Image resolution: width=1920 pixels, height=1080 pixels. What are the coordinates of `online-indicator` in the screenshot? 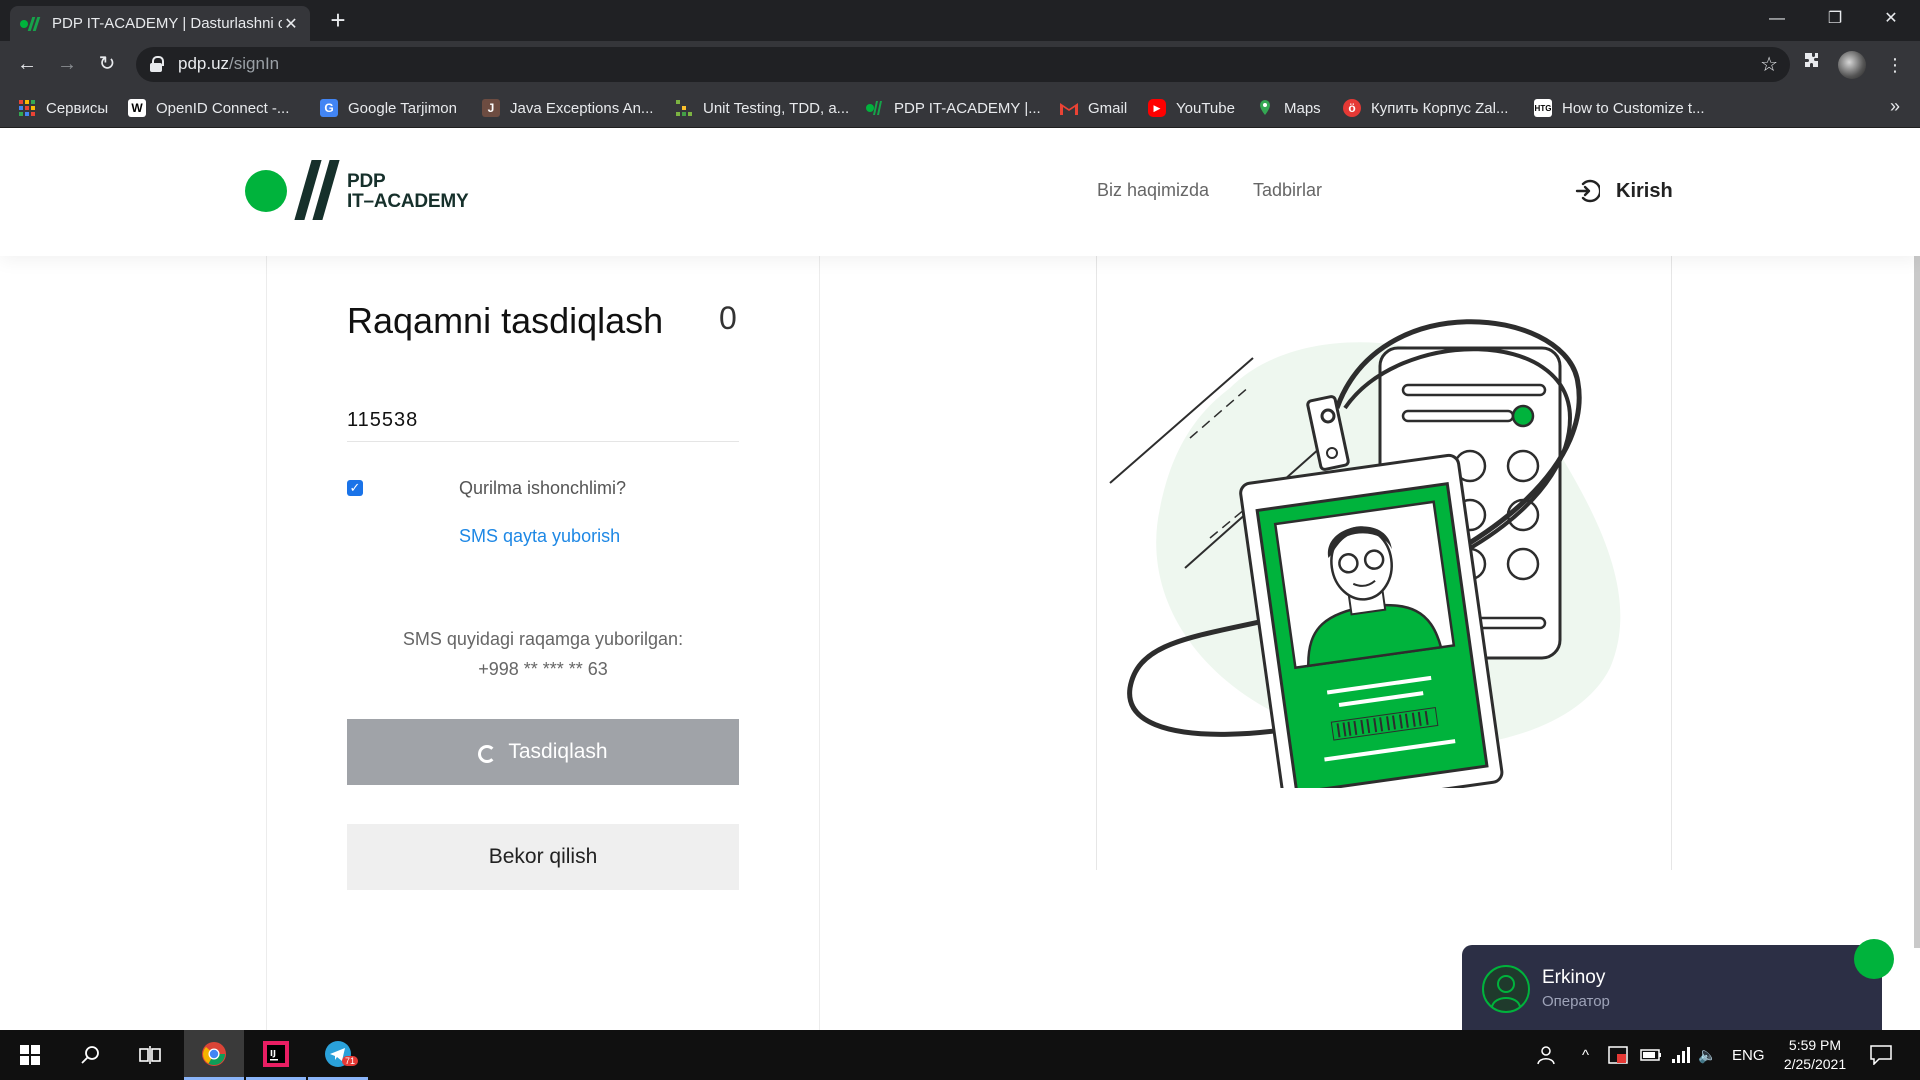 It's located at (1874, 959).